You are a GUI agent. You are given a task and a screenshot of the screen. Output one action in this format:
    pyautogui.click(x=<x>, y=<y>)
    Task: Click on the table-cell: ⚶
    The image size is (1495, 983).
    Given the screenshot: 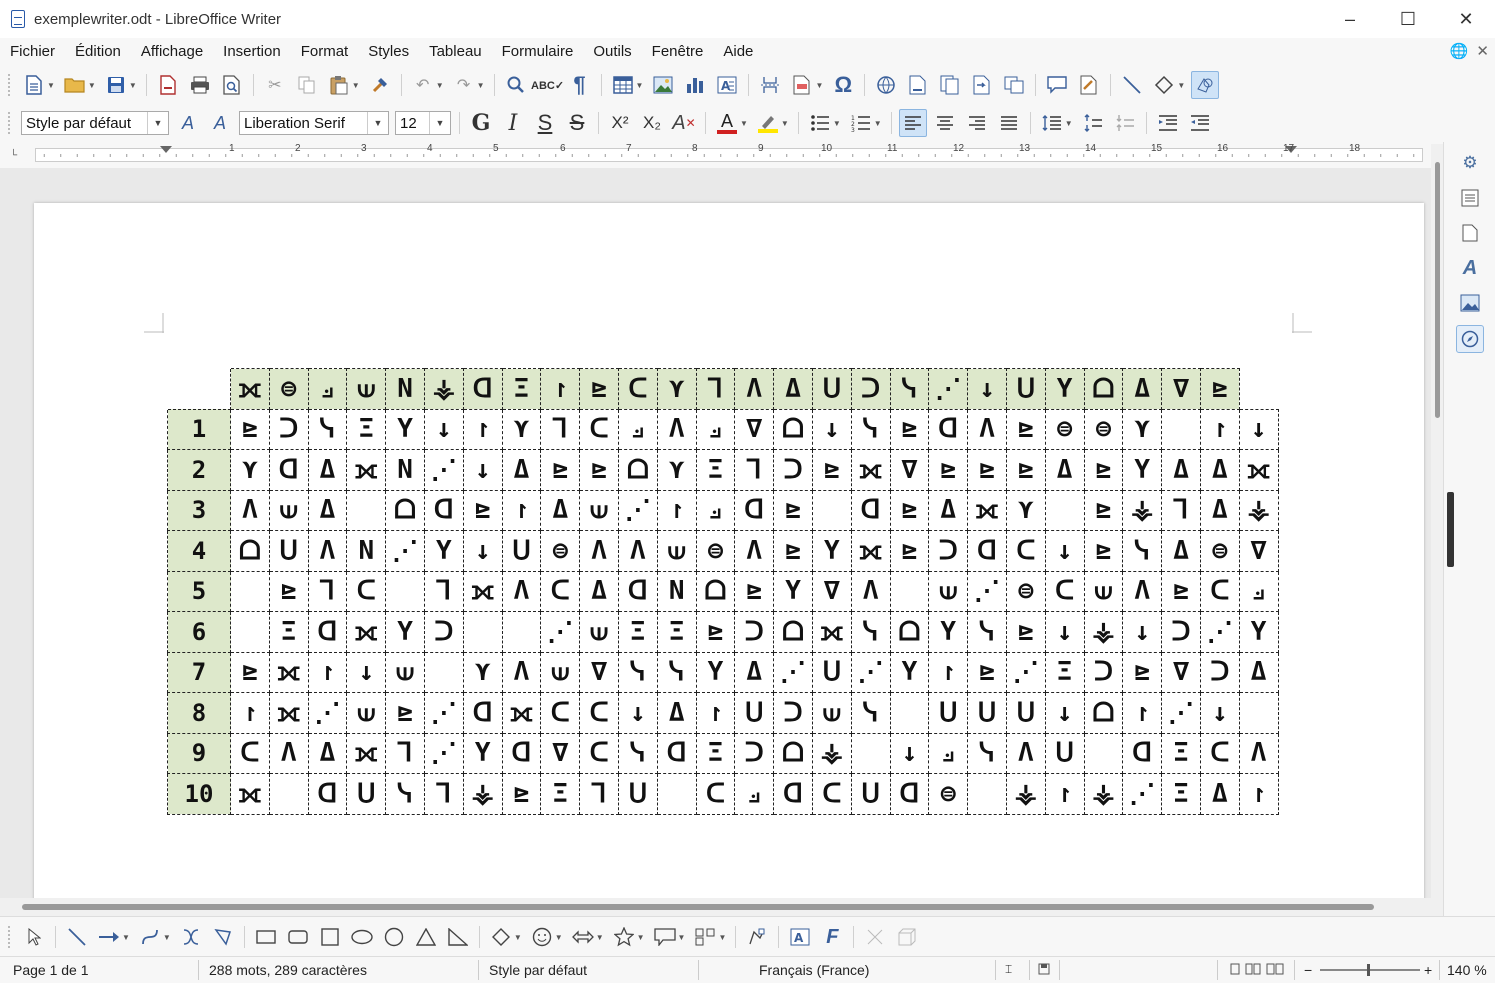 What is the action you would take?
    pyautogui.click(x=1025, y=794)
    